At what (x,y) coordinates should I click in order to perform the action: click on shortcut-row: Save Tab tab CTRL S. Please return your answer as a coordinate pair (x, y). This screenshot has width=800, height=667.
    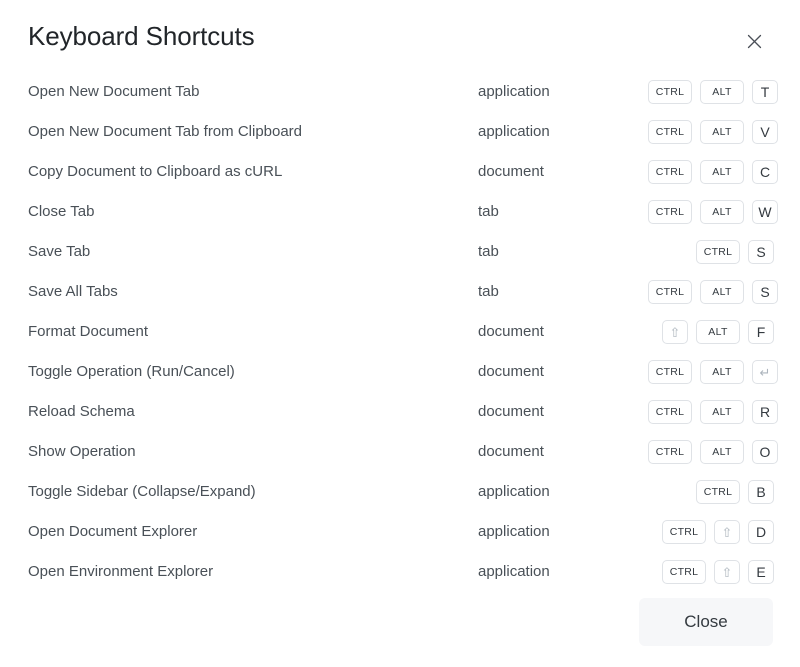
    Looking at the image, I should click on (401, 252).